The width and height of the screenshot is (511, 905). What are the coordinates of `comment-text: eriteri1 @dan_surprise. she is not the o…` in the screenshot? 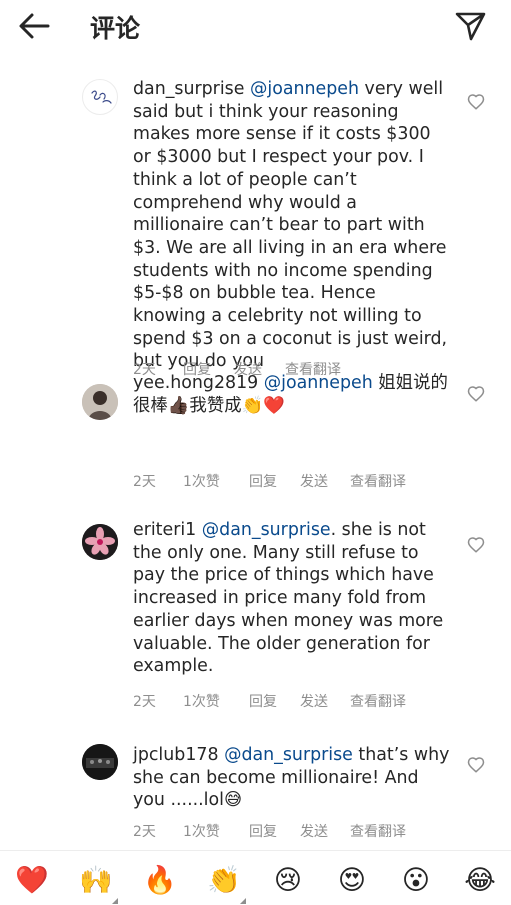 It's located at (293, 598).